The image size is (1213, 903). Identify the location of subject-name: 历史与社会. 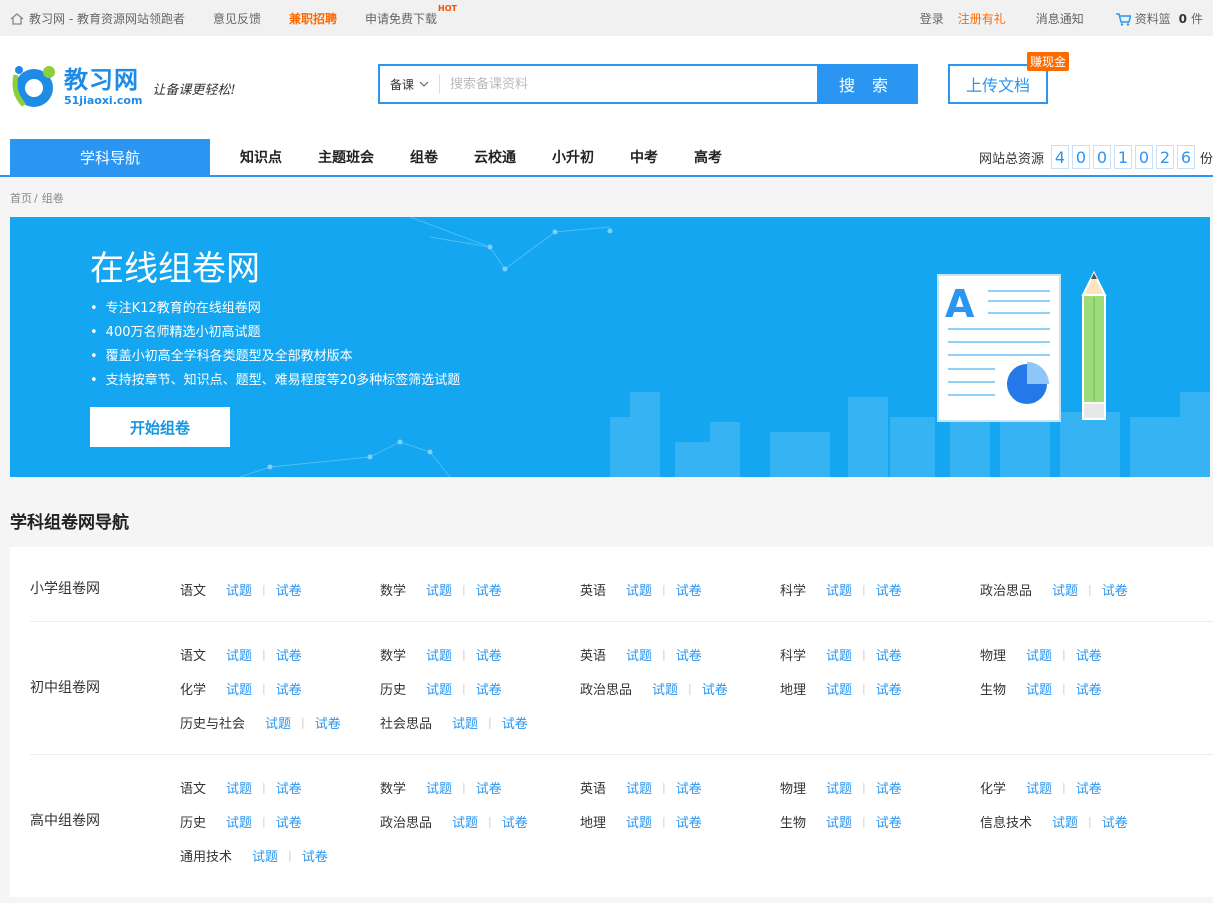
(212, 722).